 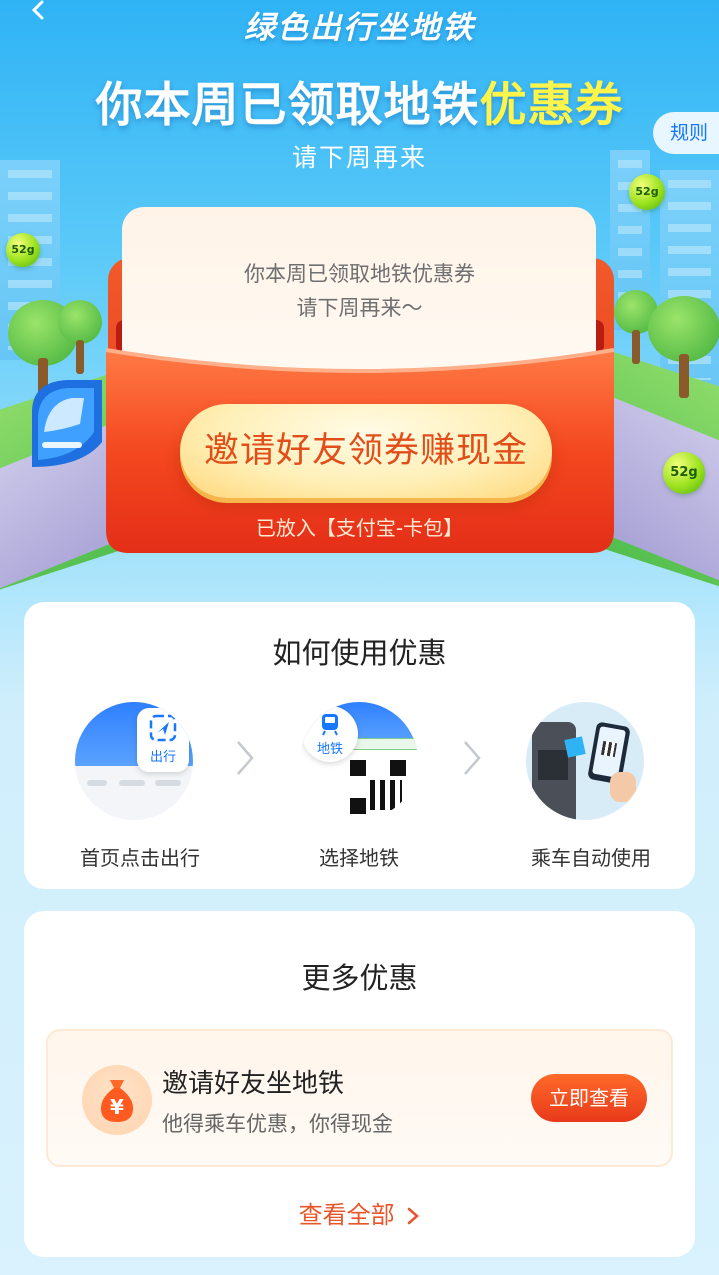 What do you see at coordinates (359, 28) in the screenshot?
I see `brand-title: 绿色出行坐地铁` at bounding box center [359, 28].